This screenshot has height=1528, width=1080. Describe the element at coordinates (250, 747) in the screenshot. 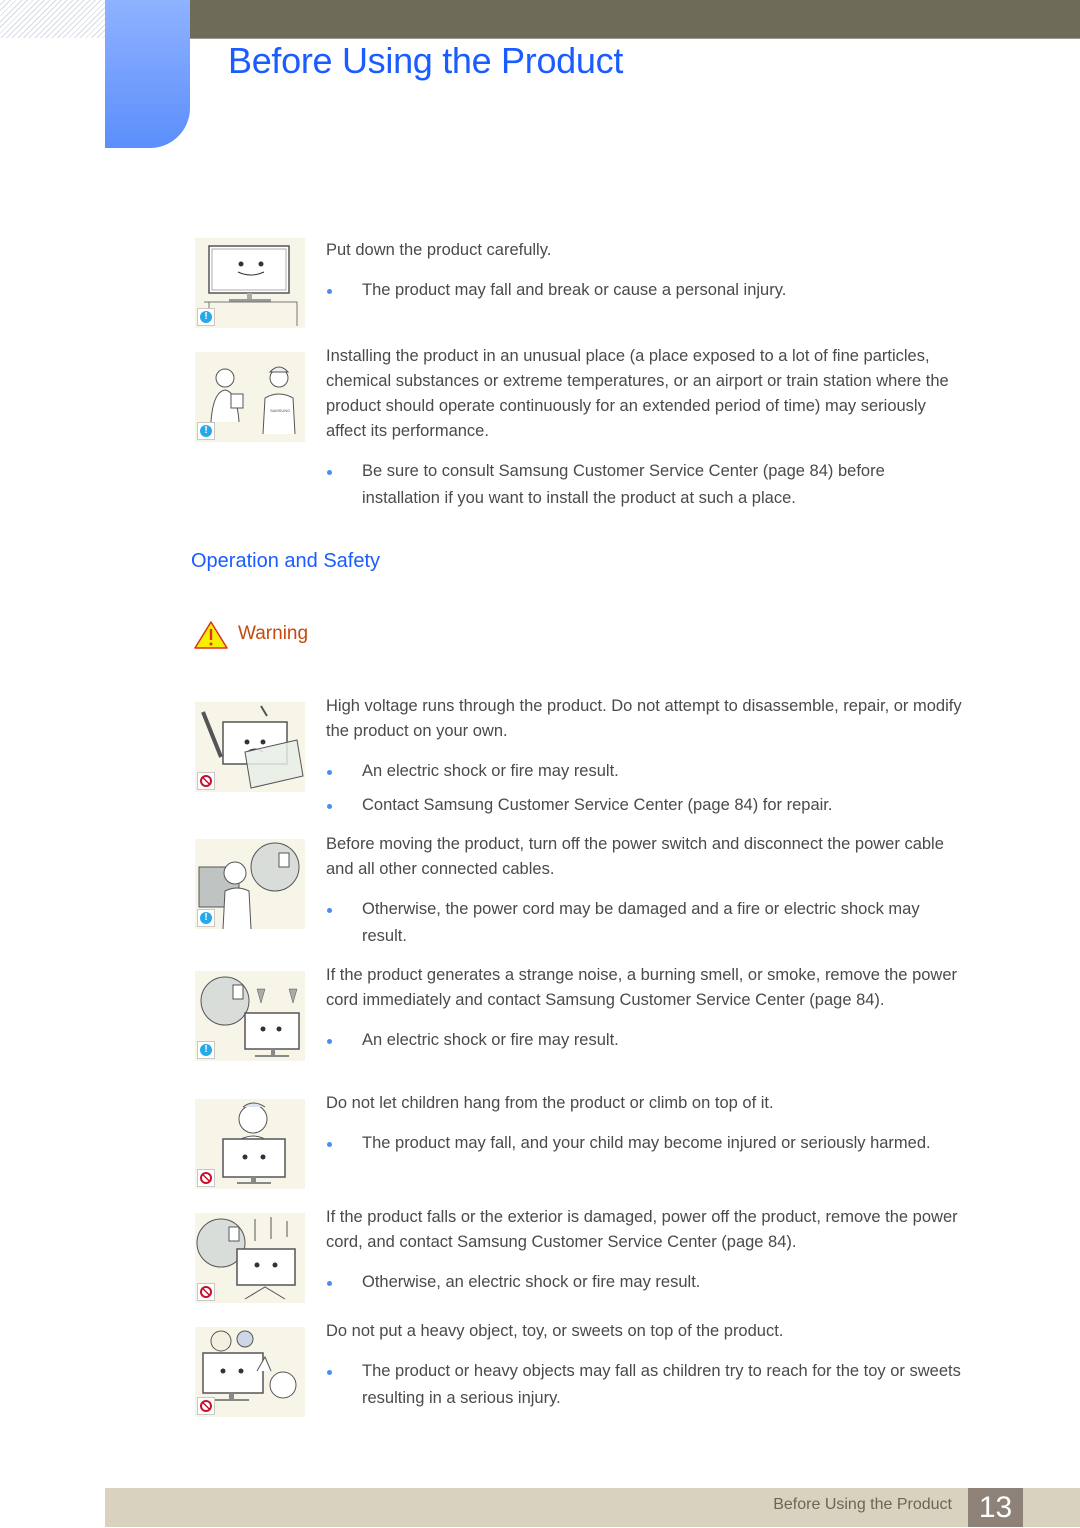

I see `disassembling-monitor-illustration` at that location.